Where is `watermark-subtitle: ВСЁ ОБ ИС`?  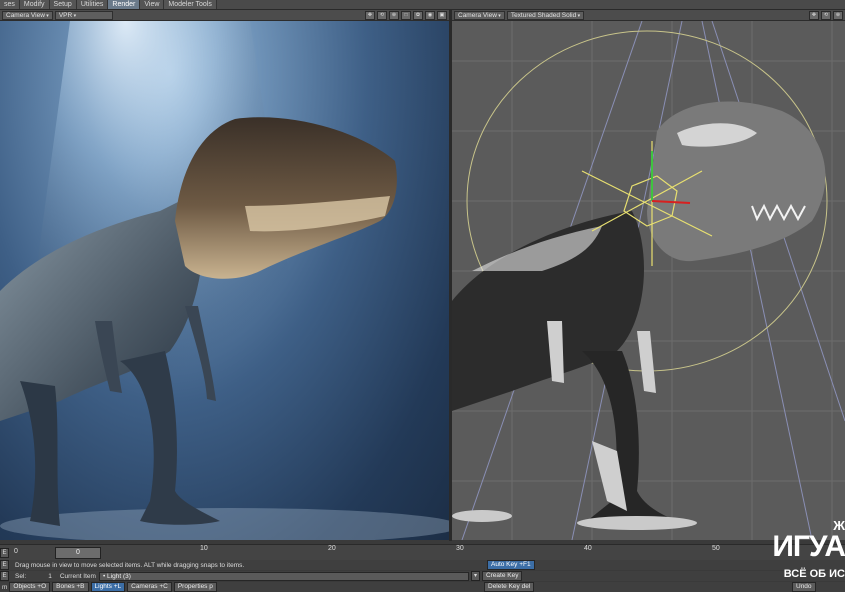
watermark-subtitle: ВСЁ ОБ ИС is located at coordinates (814, 574).